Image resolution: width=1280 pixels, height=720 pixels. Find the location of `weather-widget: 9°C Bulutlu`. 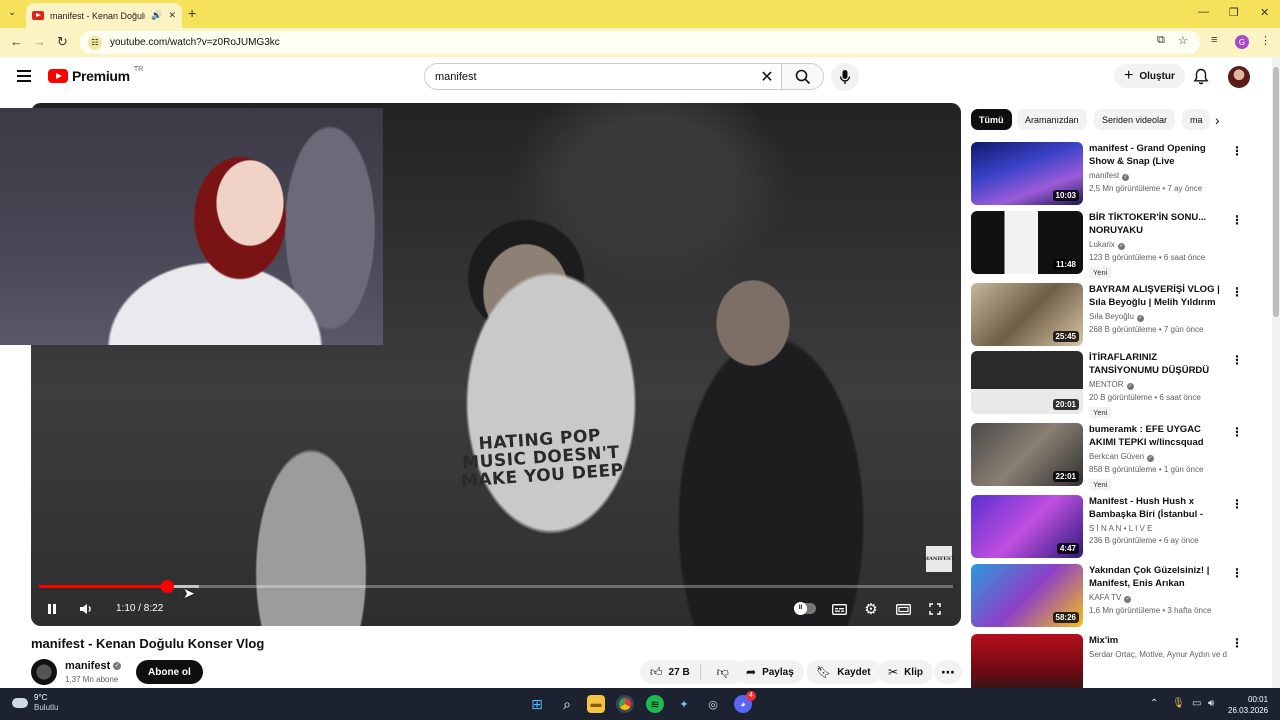

weather-widget: 9°C Bulutlu is located at coordinates (35, 703).